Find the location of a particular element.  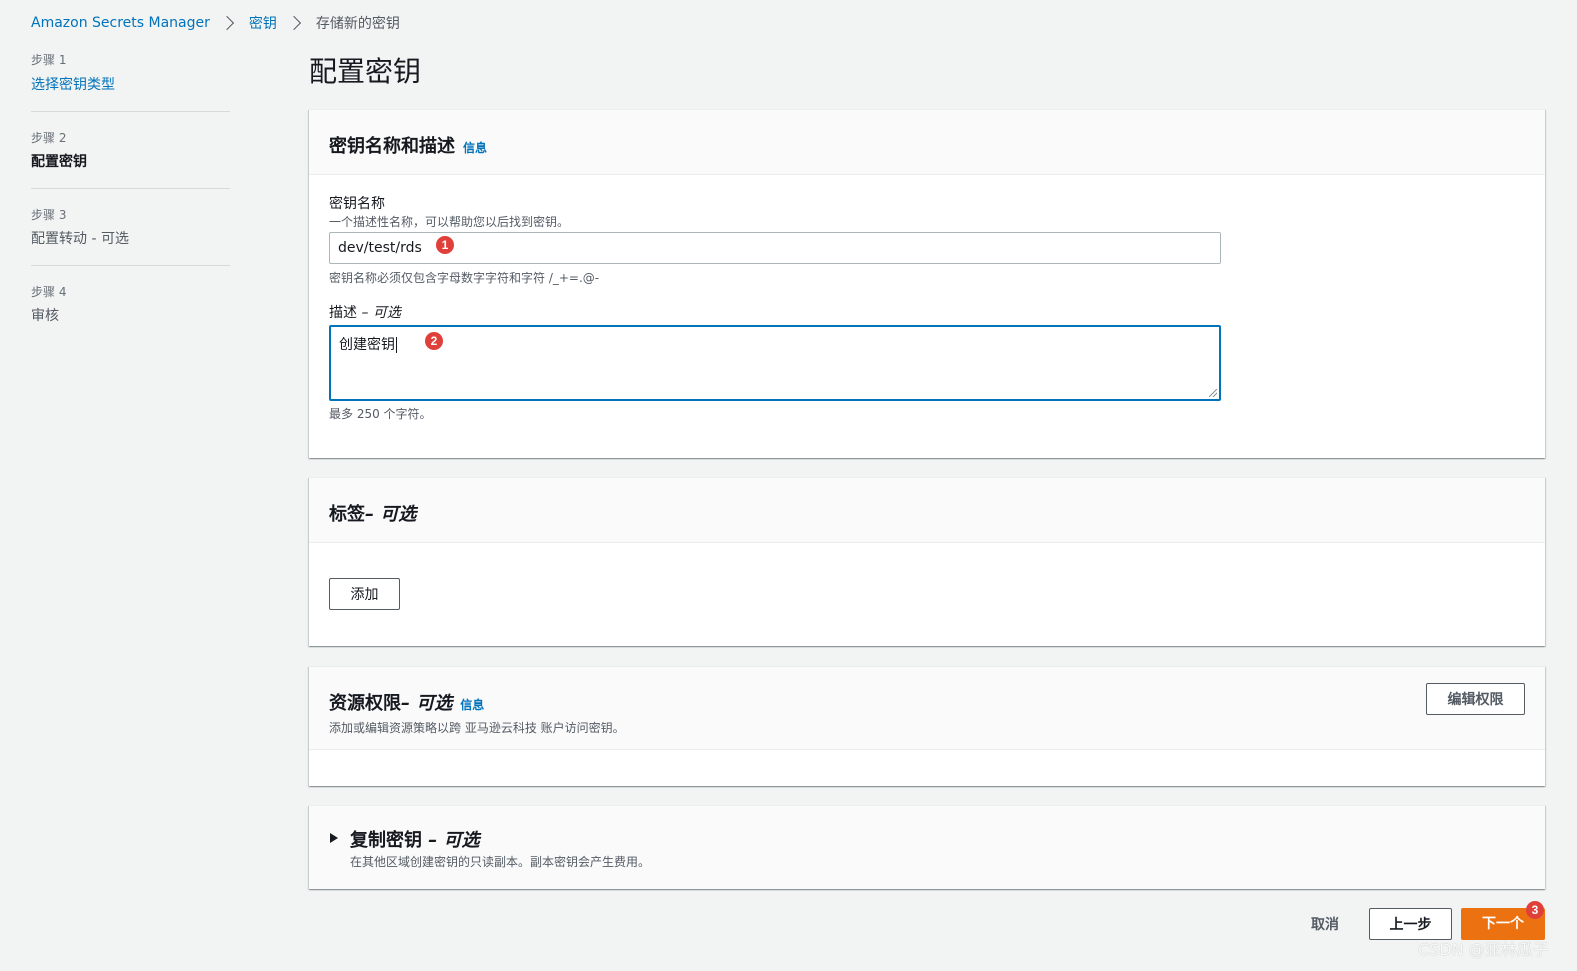

panel-title-text: 密钥名称和描述 is located at coordinates (392, 146).